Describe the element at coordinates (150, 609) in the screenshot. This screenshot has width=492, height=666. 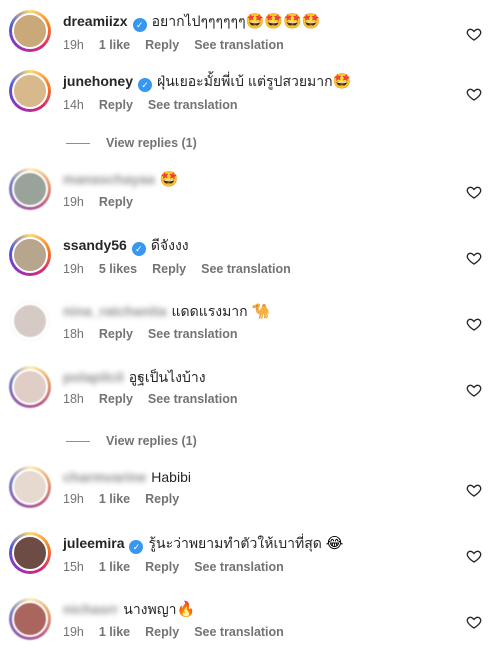
I see `comment-text: นางพญา` at that location.